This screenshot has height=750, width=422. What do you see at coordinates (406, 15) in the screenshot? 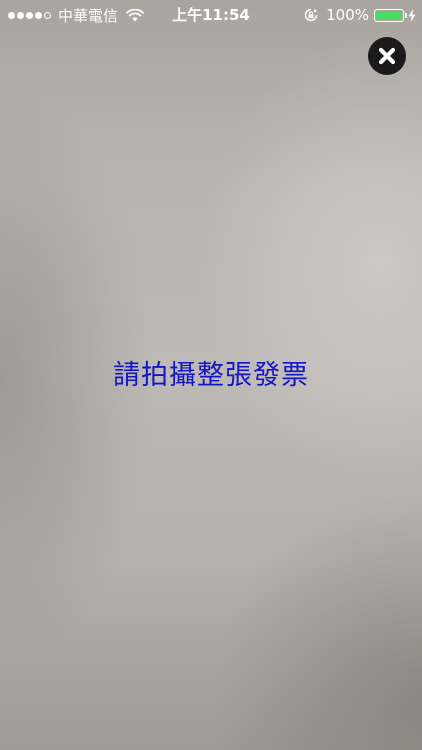
I see `battery-cap` at bounding box center [406, 15].